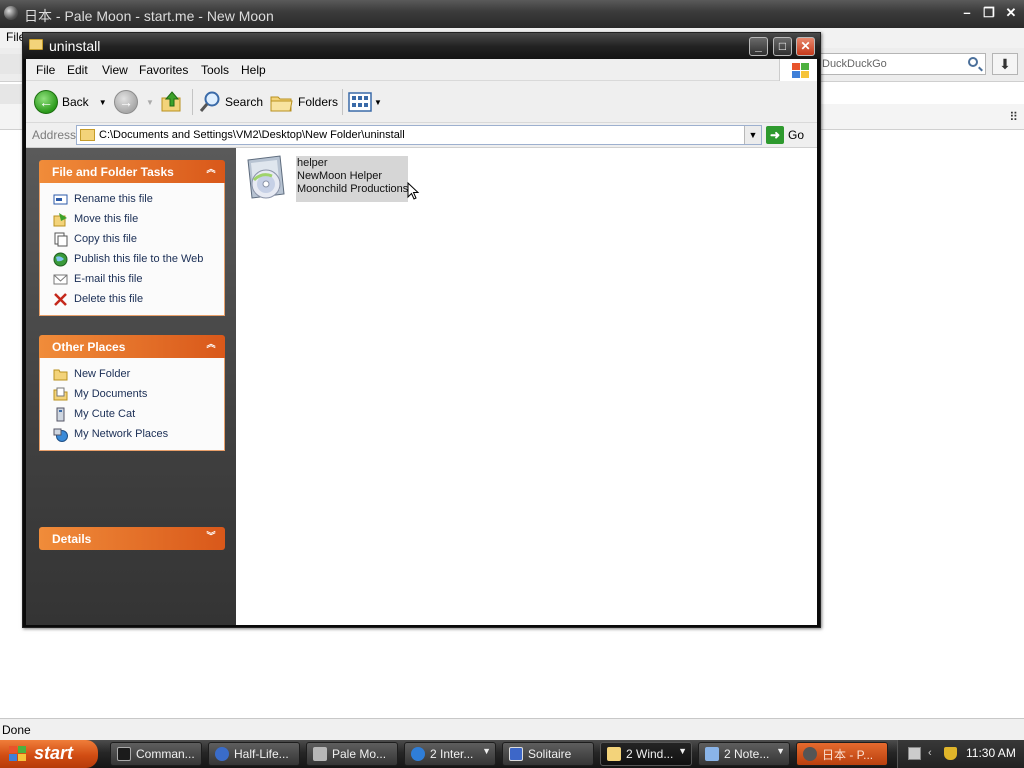 The height and width of the screenshot is (768, 1024). I want to click on browser-search-icon, so click(11, 94).